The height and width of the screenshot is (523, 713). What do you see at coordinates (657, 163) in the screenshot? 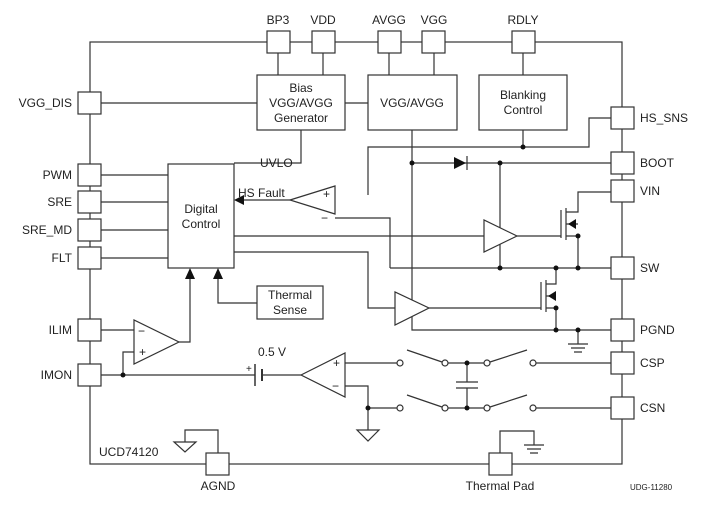
I see `svg-text: BOOT` at bounding box center [657, 163].